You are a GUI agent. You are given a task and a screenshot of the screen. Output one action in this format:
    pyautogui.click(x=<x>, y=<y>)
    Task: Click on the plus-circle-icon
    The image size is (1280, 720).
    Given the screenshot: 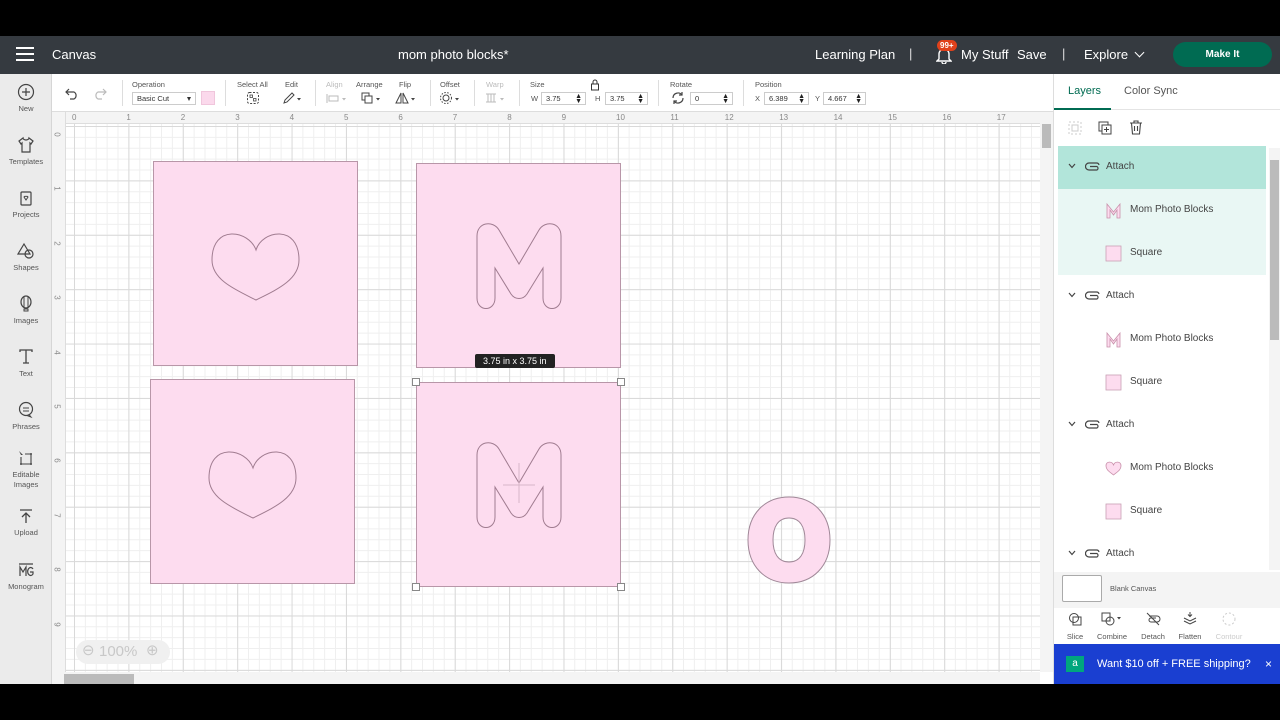 What is the action you would take?
    pyautogui.click(x=26, y=92)
    